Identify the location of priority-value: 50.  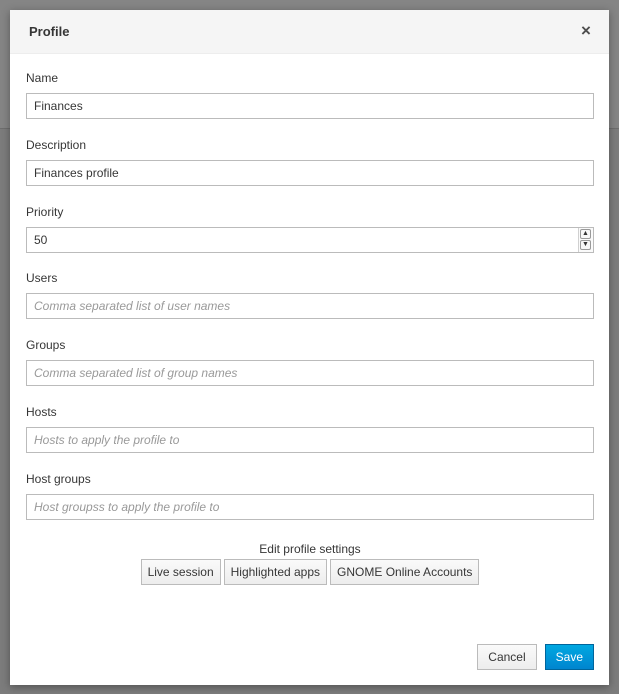
(41, 240).